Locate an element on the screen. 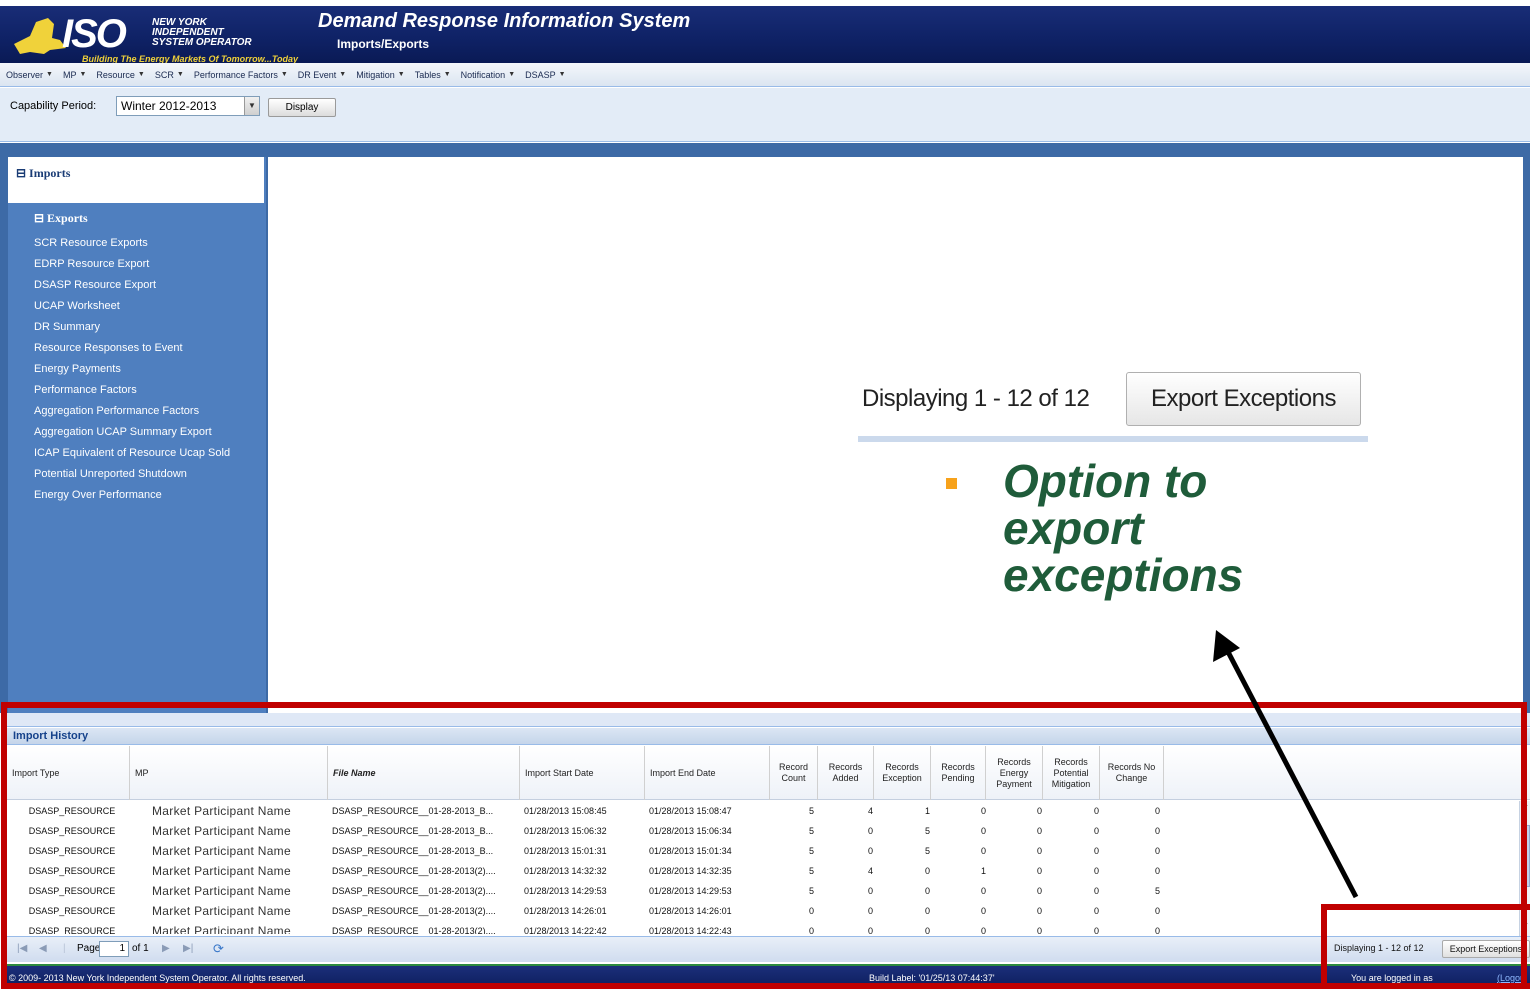  sidebar-item-scr-resource-exports: SCR Resource Exports is located at coordinates (132, 243).